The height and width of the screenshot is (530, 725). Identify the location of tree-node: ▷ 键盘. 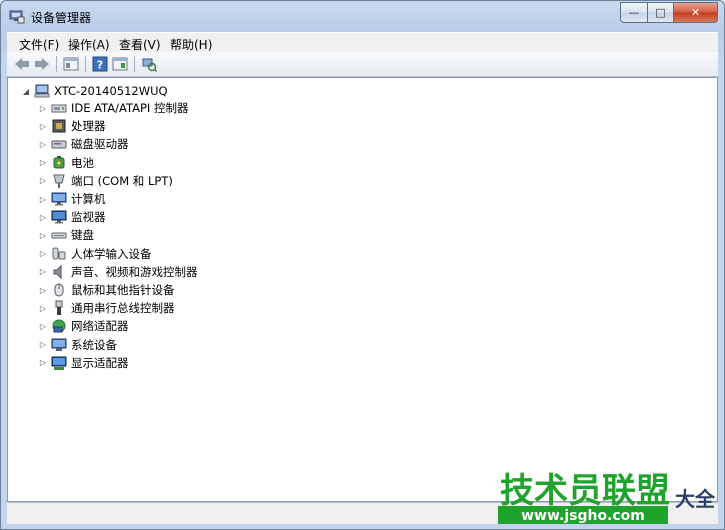
(65, 235).